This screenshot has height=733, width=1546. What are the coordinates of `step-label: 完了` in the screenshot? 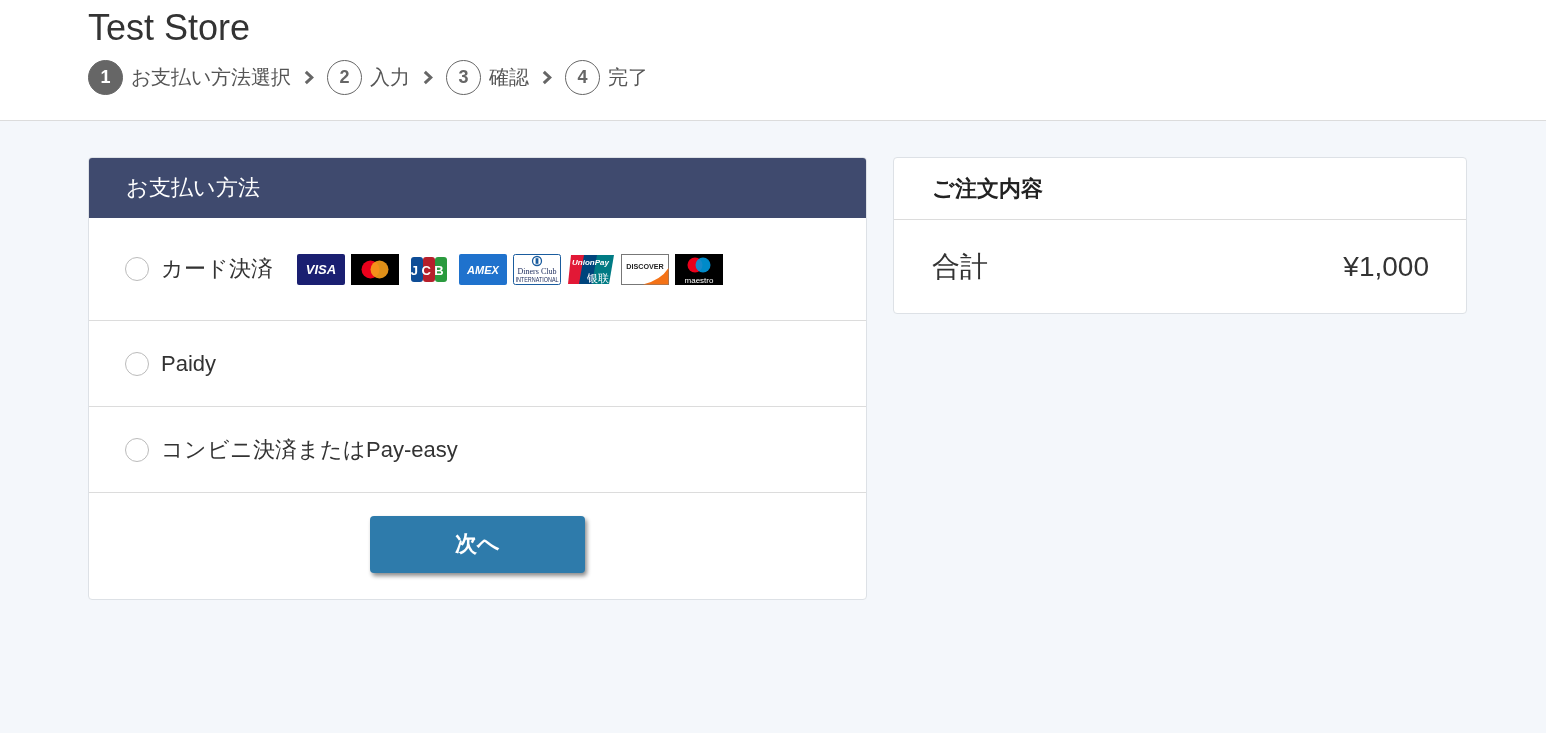 It's located at (628, 77).